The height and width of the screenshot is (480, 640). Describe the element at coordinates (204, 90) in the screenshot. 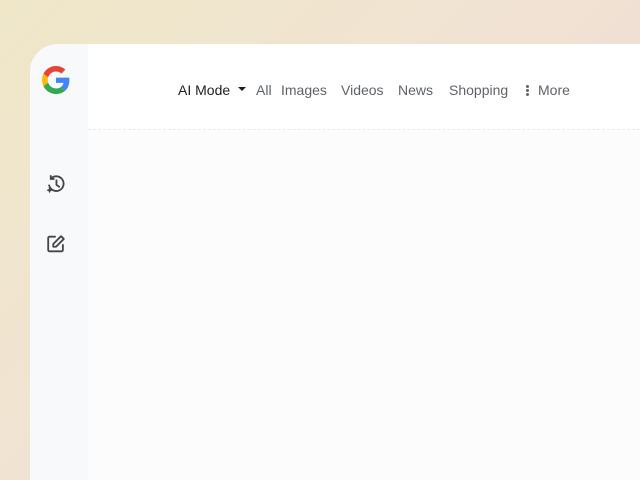

I see `tab-ai-mode-label: AI Mode` at that location.